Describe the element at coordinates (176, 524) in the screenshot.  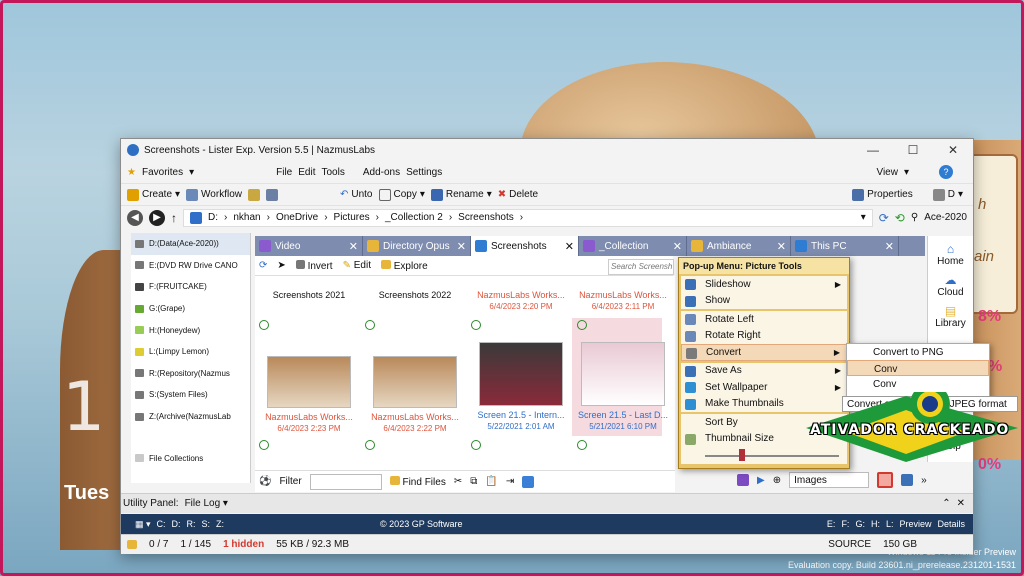
I see `drive-d: D:` at that location.